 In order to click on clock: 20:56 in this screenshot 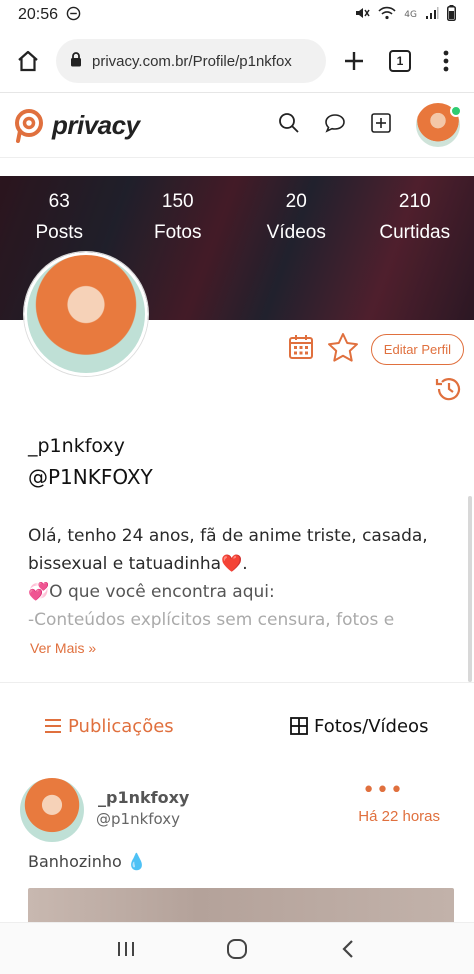, I will do `click(38, 14)`.